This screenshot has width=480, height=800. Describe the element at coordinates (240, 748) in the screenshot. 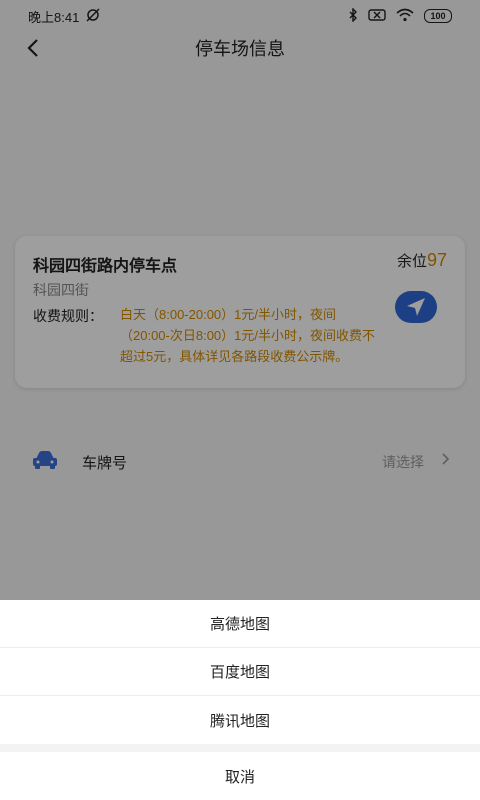

I see `sheet-divider` at that location.